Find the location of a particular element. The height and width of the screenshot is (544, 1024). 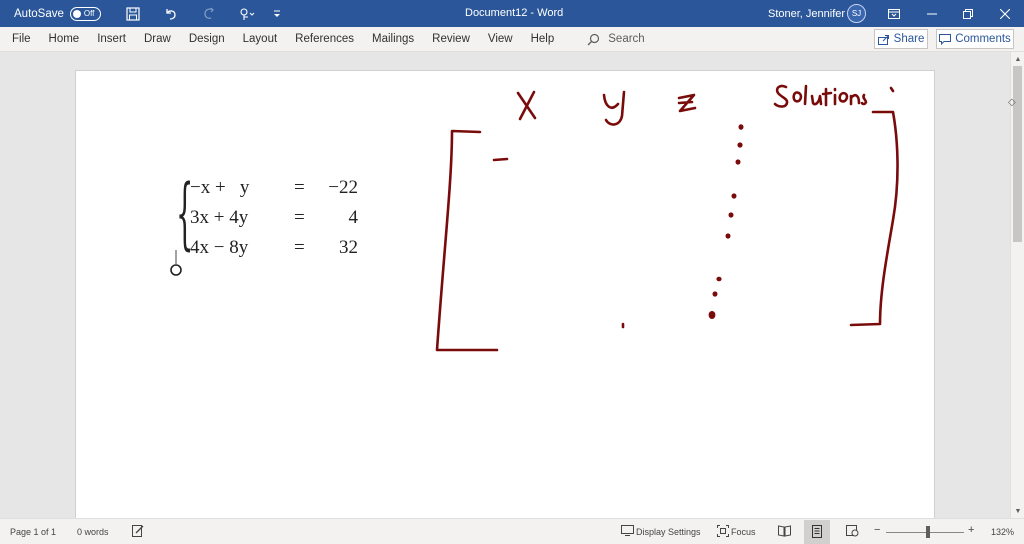

focus-icon is located at coordinates (723, 531).